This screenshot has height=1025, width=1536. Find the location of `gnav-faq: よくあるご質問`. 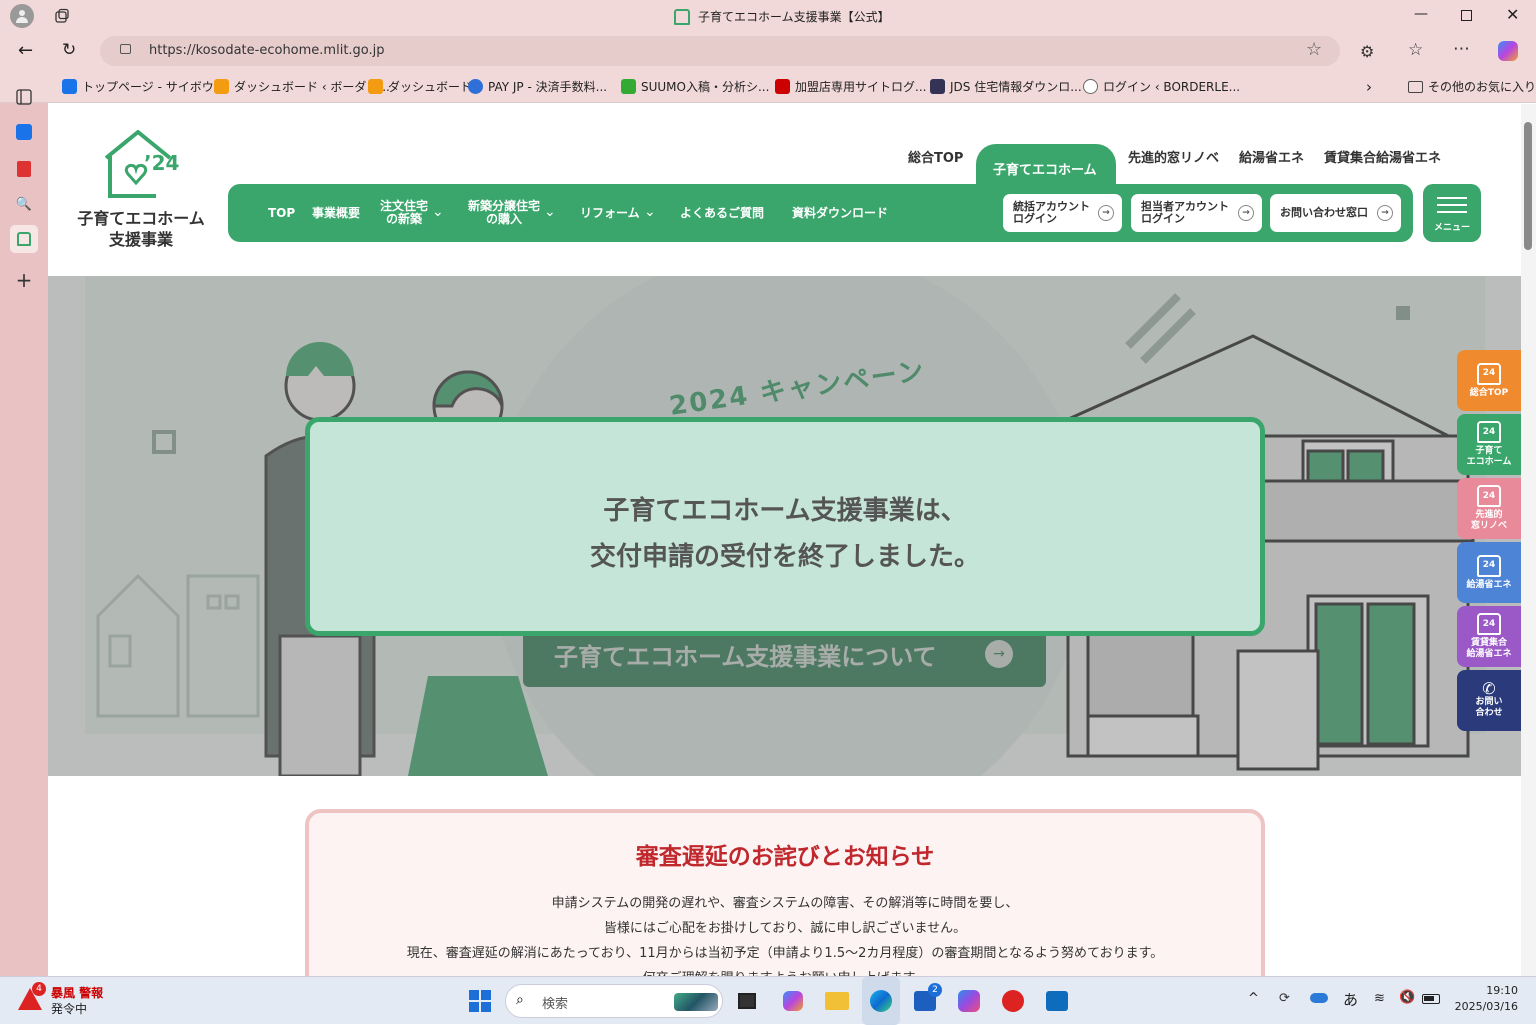

gnav-faq: よくあるご質問 is located at coordinates (722, 213).